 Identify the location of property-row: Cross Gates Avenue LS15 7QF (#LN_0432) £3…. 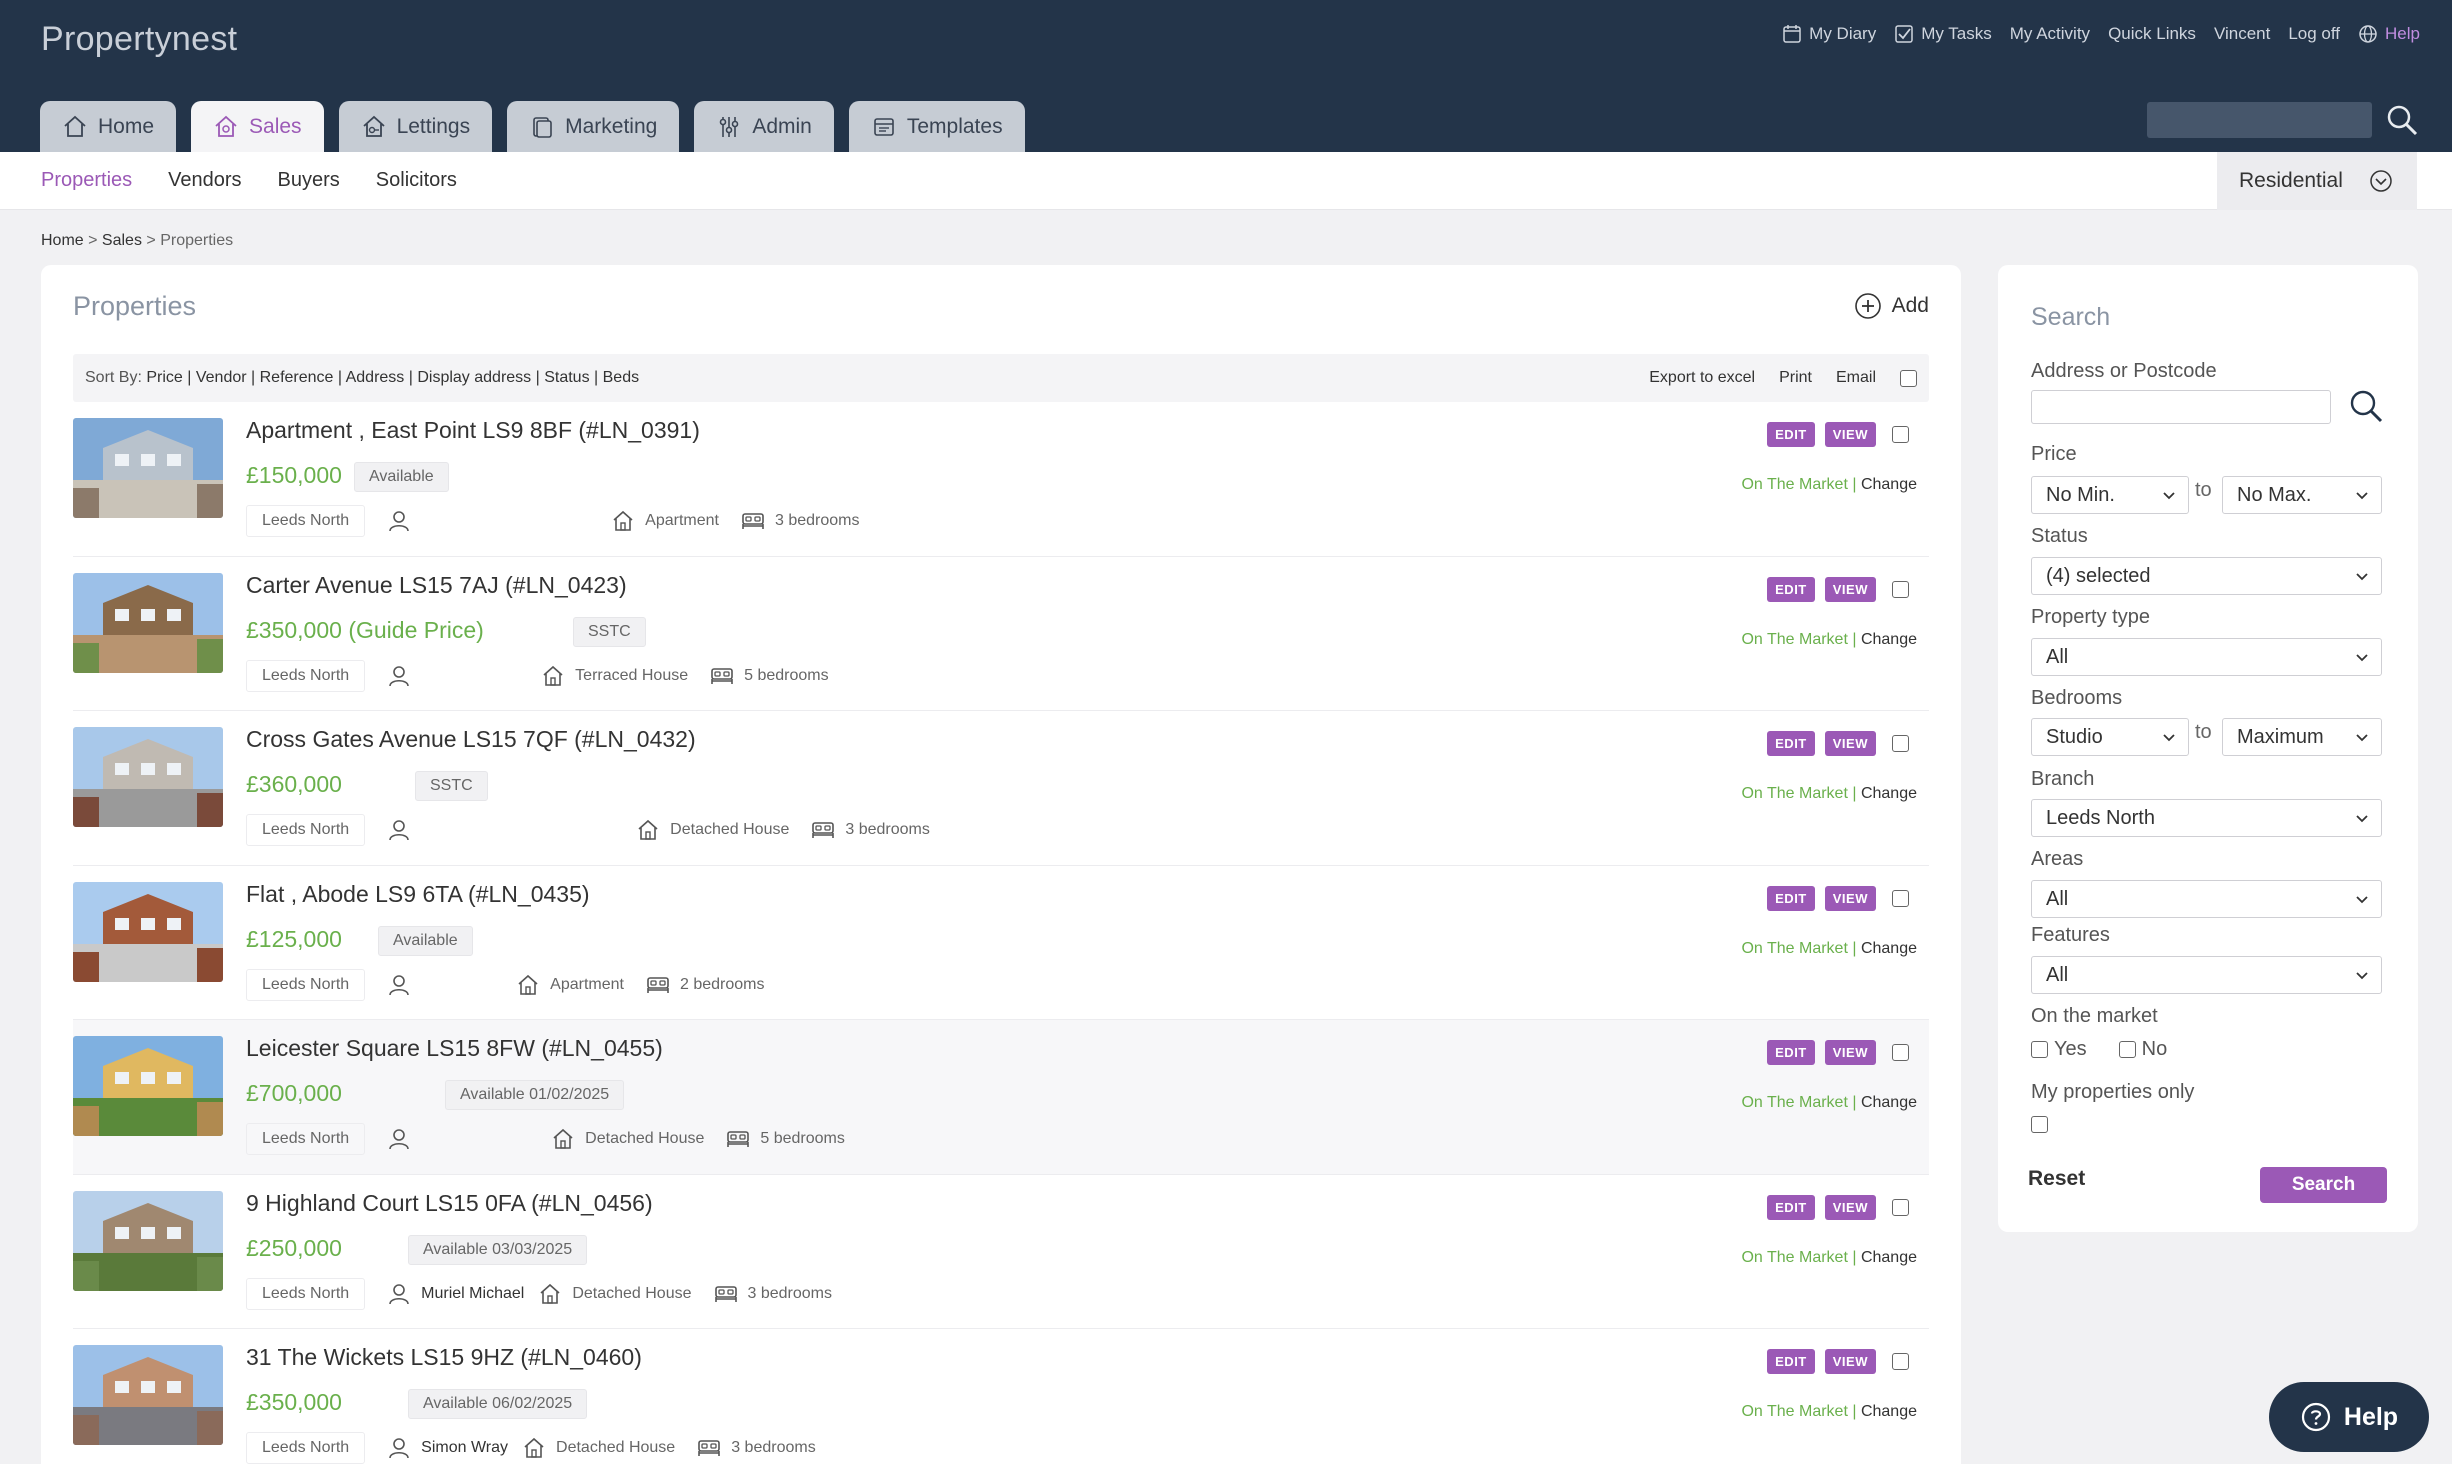
(1001, 788).